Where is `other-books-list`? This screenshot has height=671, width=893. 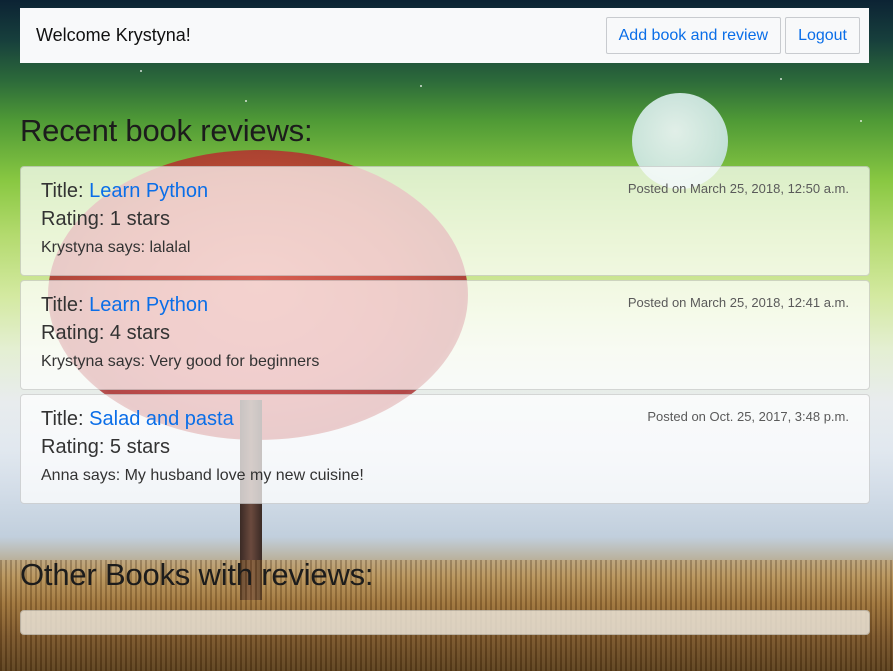 other-books-list is located at coordinates (445, 622).